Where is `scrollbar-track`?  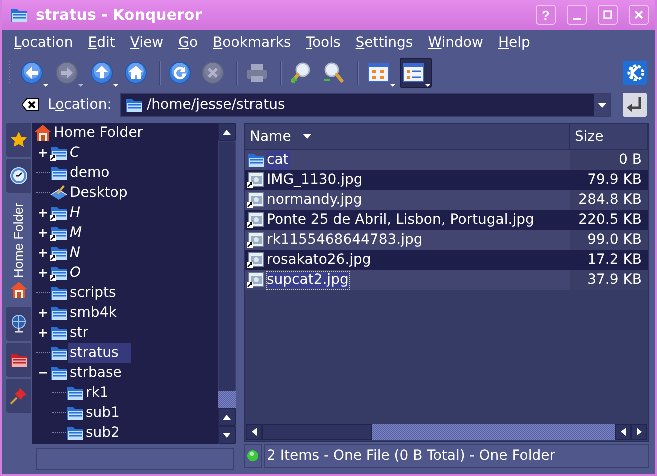
scrollbar-track is located at coordinates (227, 399).